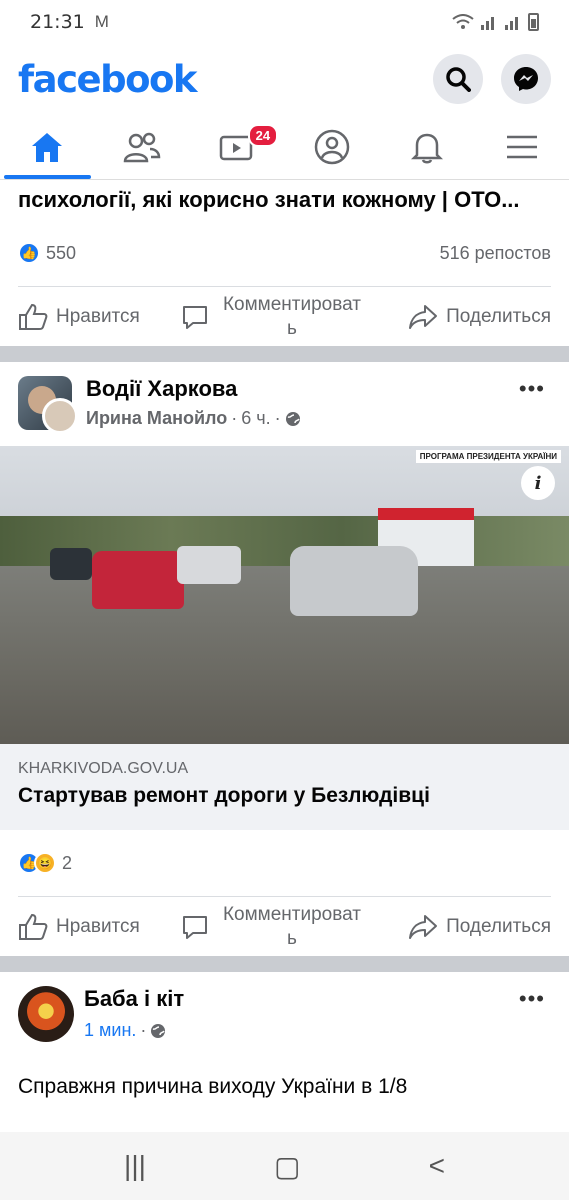 This screenshot has width=569, height=1200. I want to click on hamburger-icon, so click(521, 146).